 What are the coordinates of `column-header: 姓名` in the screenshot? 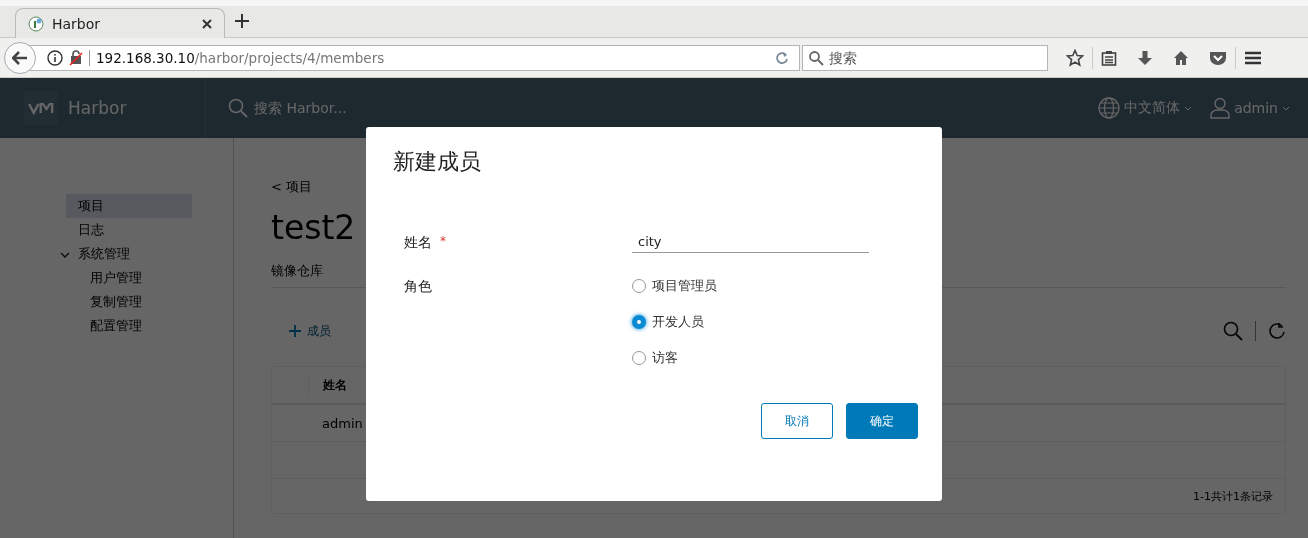 It's located at (335, 385).